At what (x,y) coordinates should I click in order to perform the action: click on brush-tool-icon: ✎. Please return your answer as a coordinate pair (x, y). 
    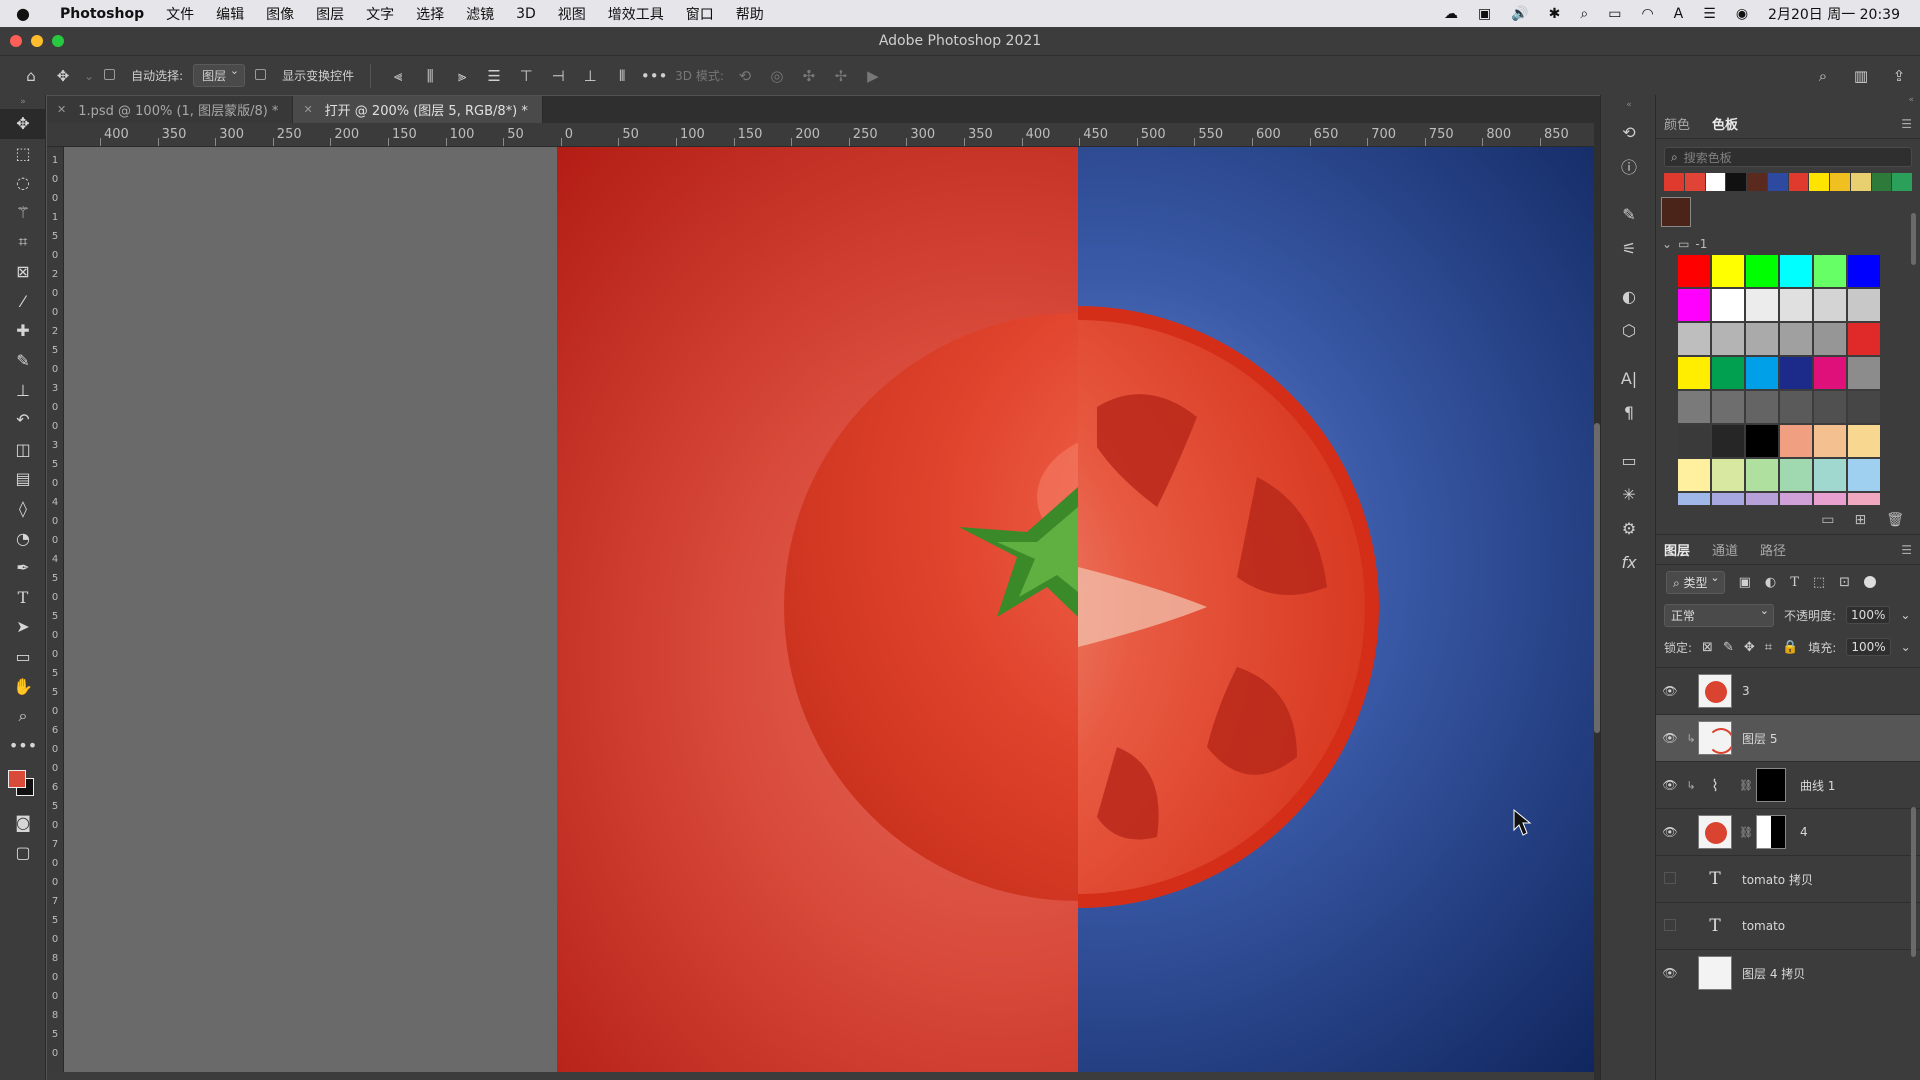
    Looking at the image, I should click on (23, 361).